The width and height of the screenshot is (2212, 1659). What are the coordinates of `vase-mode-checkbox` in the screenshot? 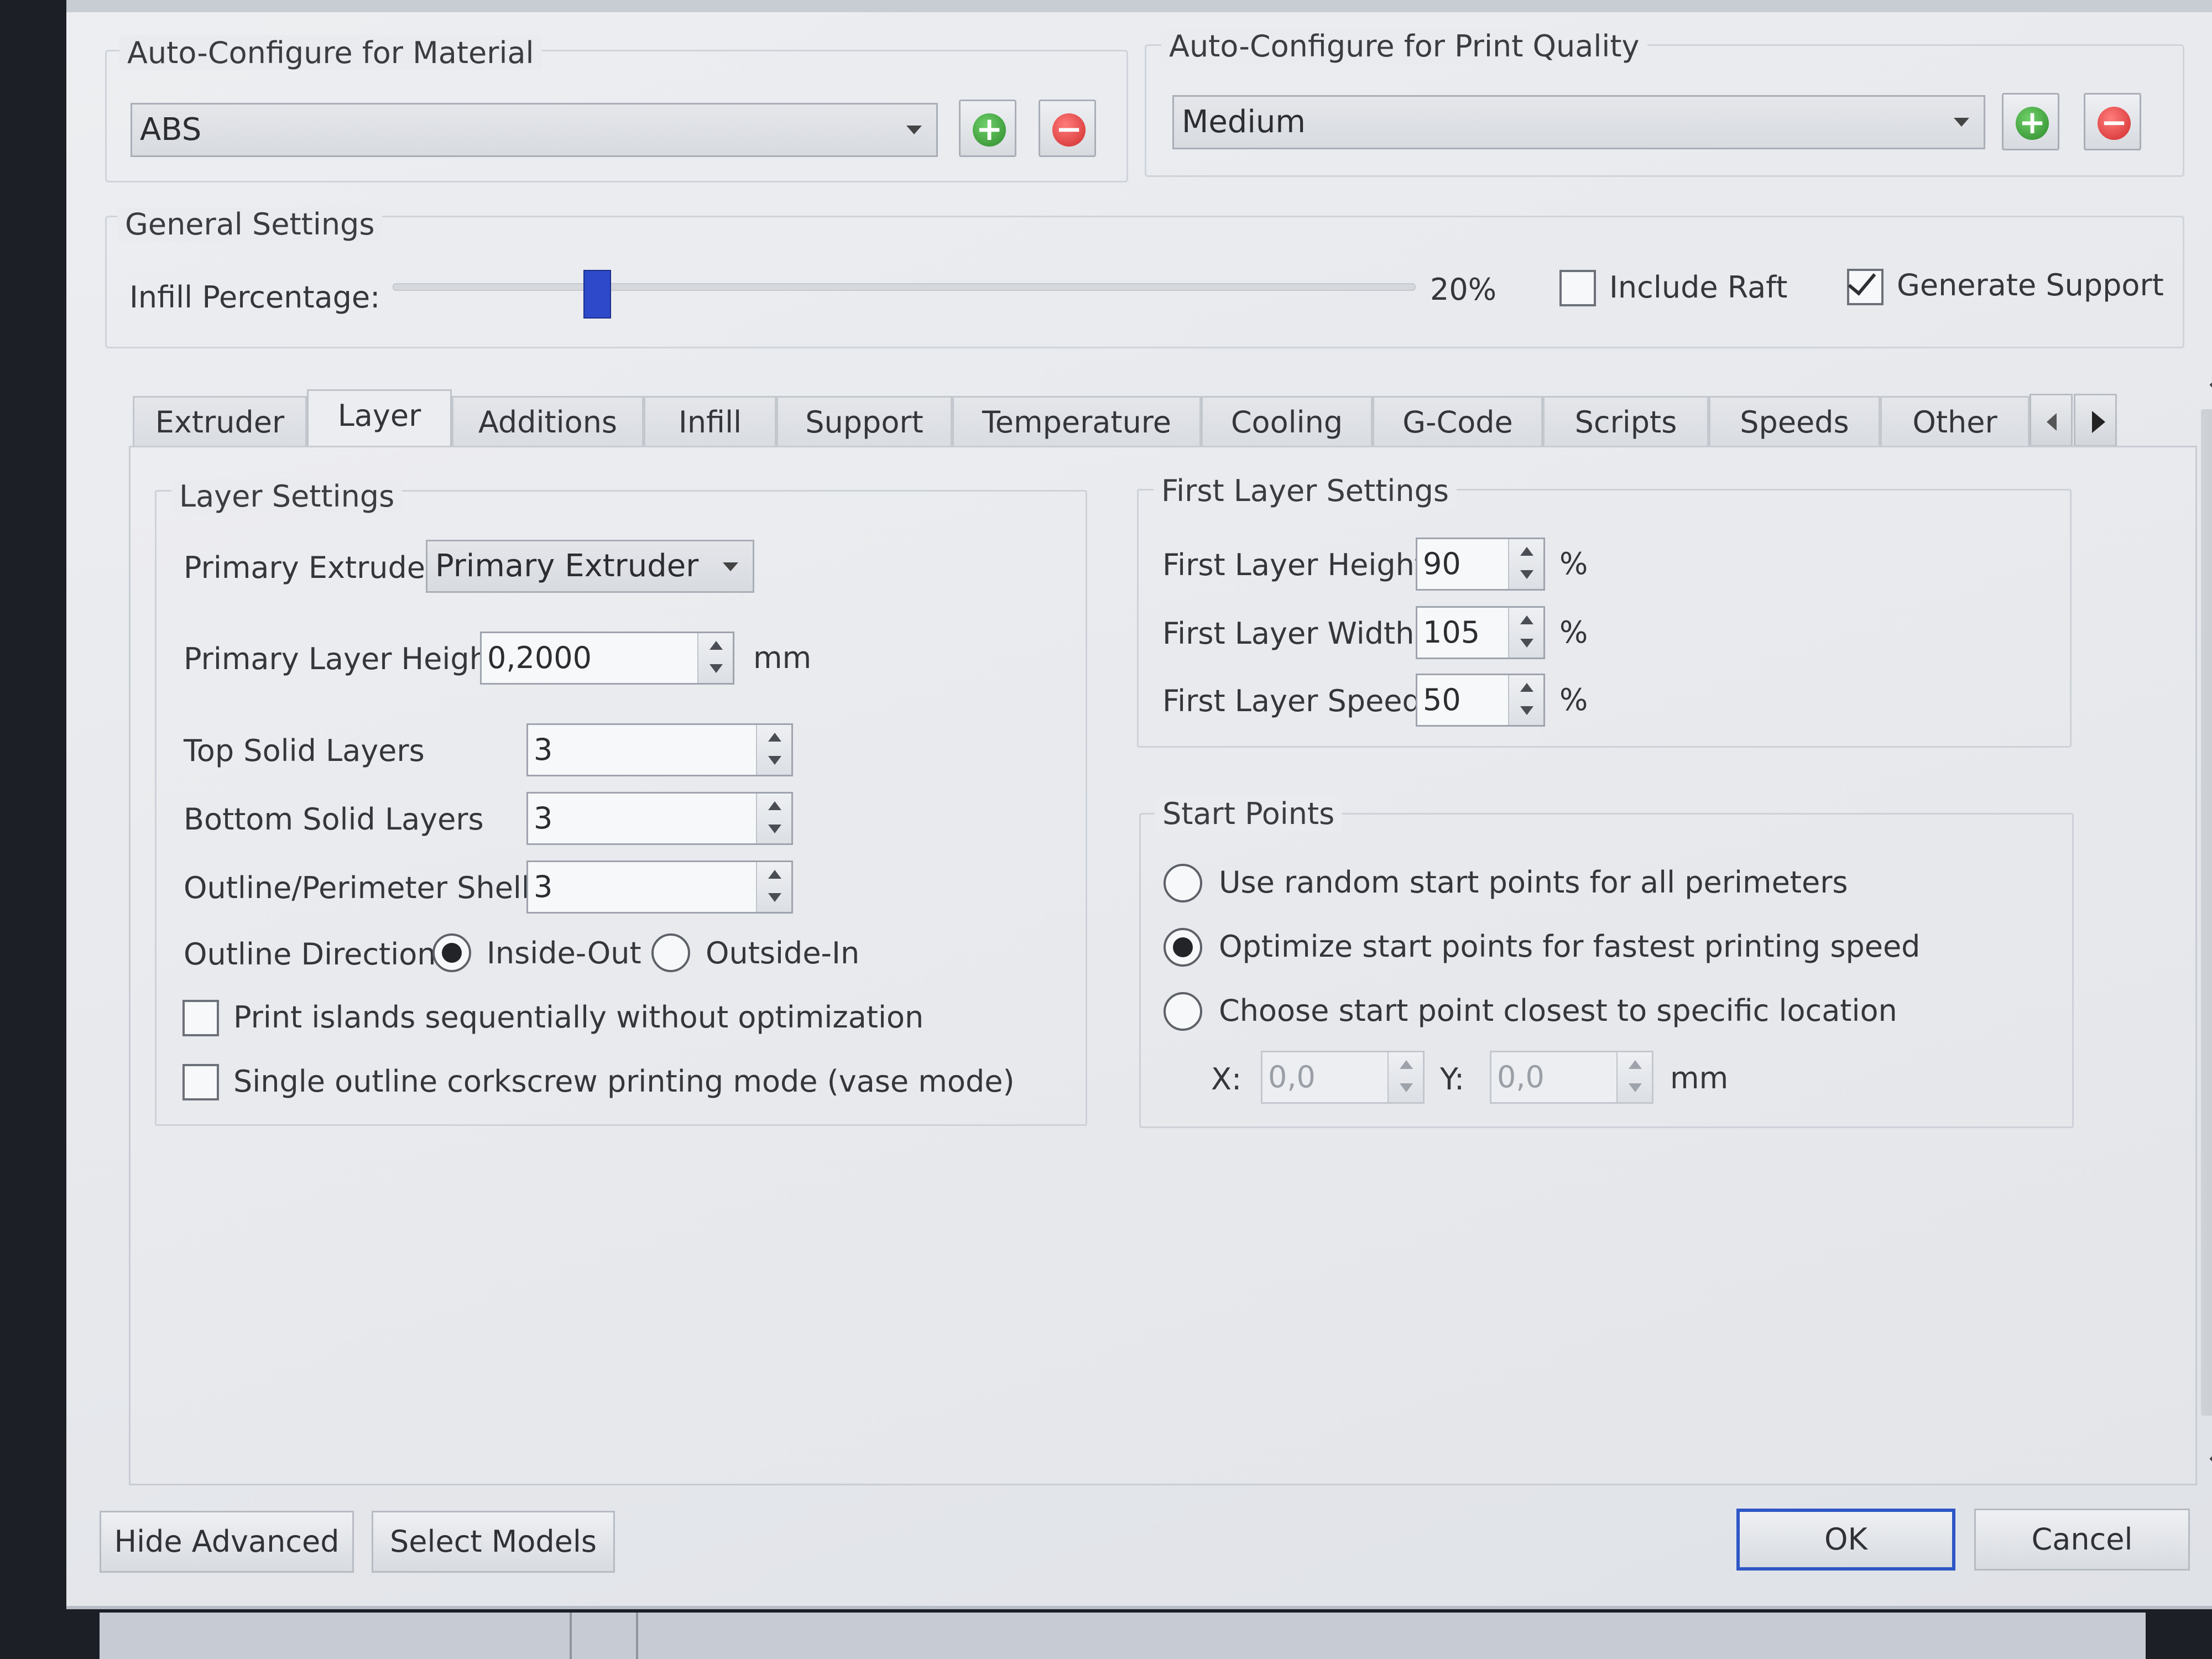 It's located at (200, 1082).